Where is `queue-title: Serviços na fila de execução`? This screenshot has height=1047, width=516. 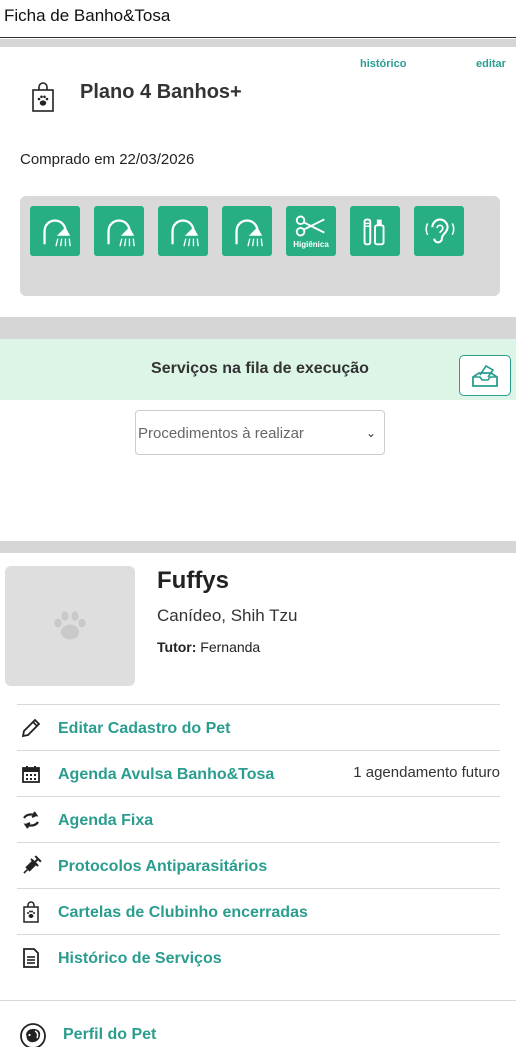 queue-title: Serviços na fila de execução is located at coordinates (260, 368).